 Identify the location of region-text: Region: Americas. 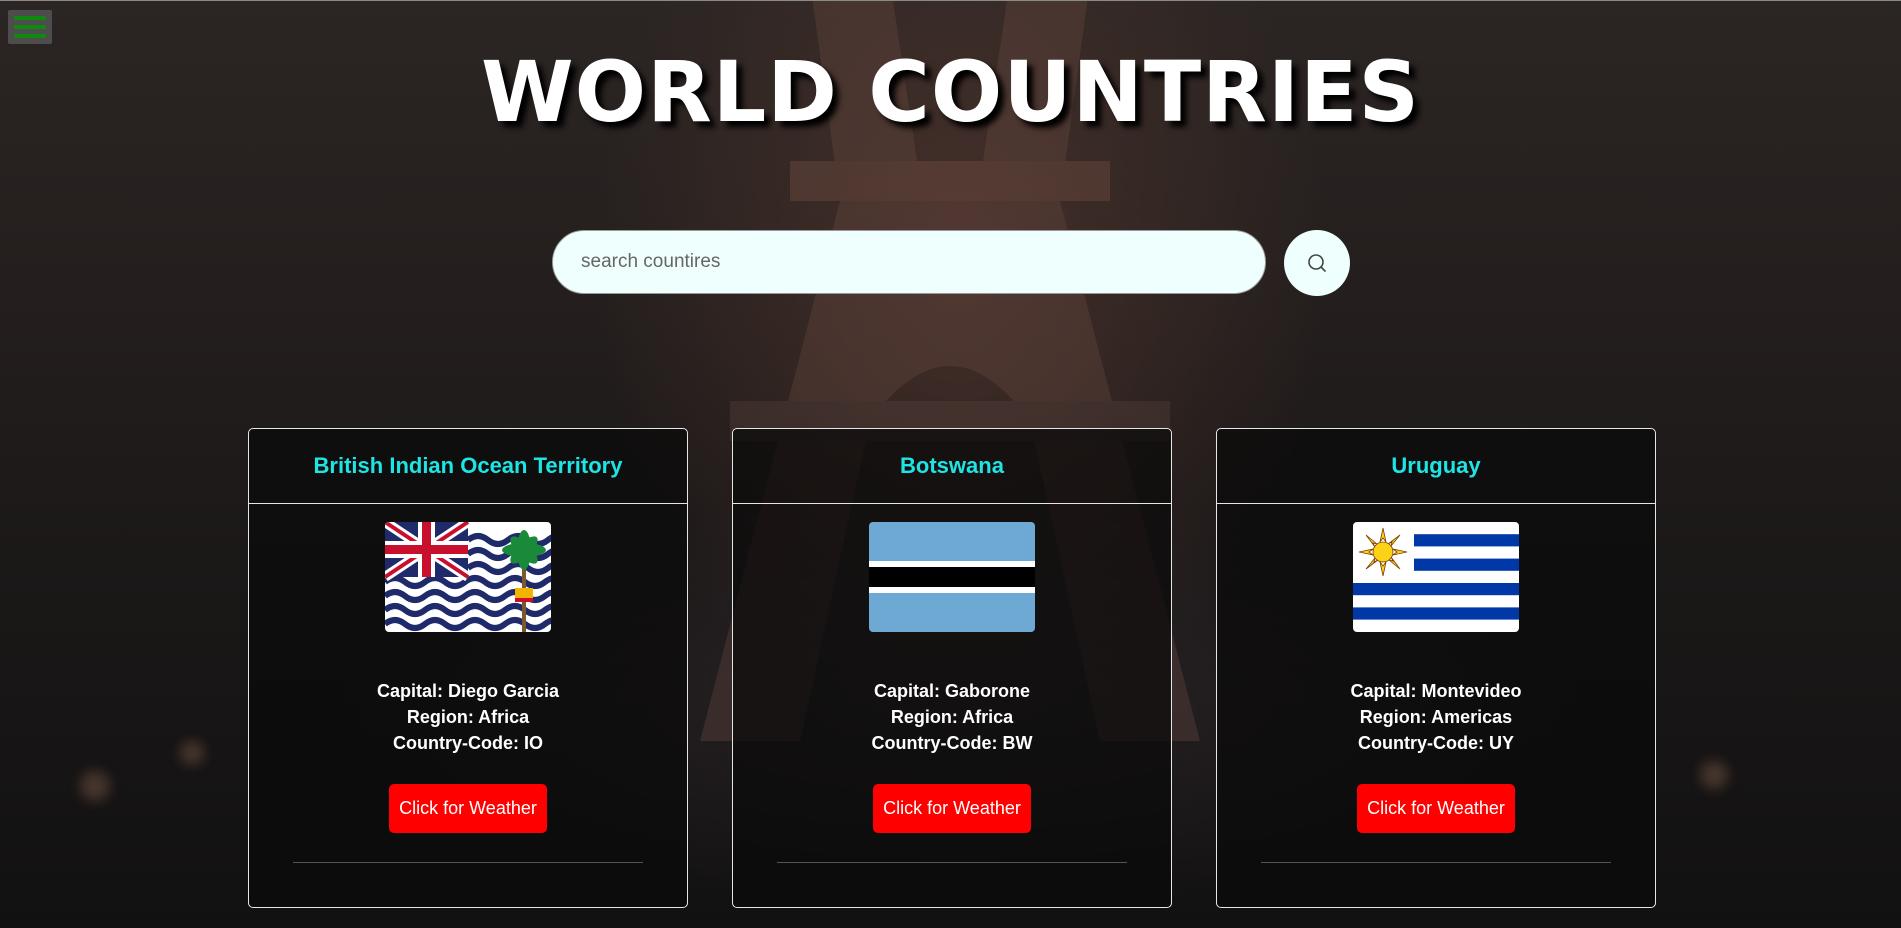
(1436, 717).